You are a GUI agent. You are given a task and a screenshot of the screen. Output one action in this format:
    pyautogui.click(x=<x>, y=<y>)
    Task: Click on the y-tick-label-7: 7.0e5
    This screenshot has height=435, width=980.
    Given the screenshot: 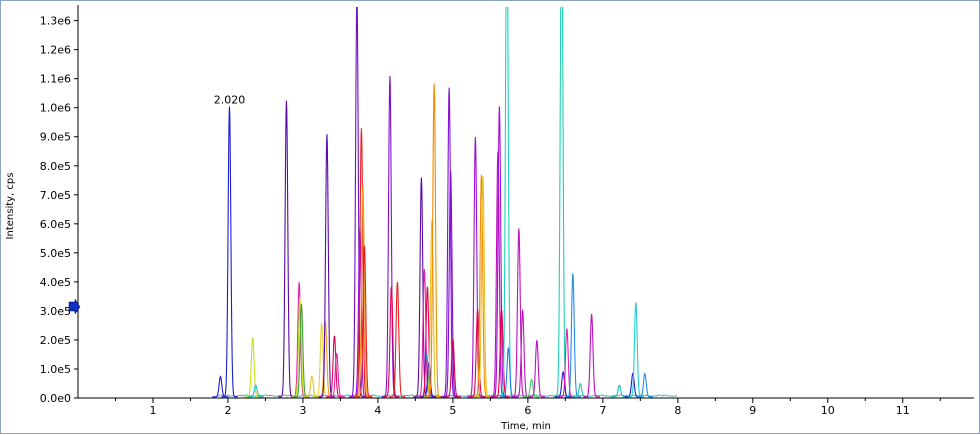 What is the action you would take?
    pyautogui.click(x=55, y=195)
    